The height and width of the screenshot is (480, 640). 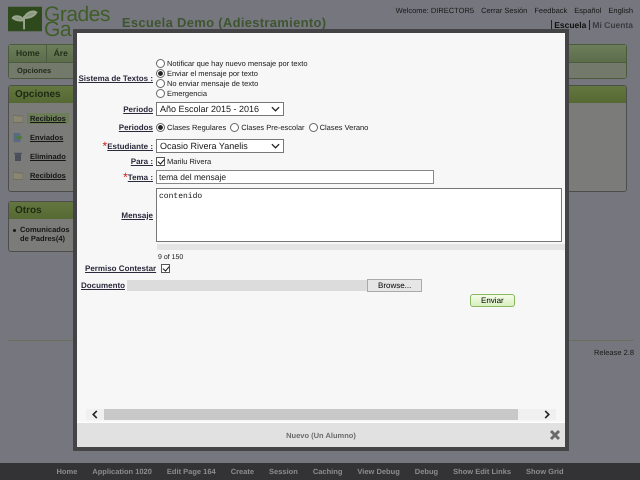 I want to click on select-field: Año Escolar 2015 - 2016, so click(x=220, y=109).